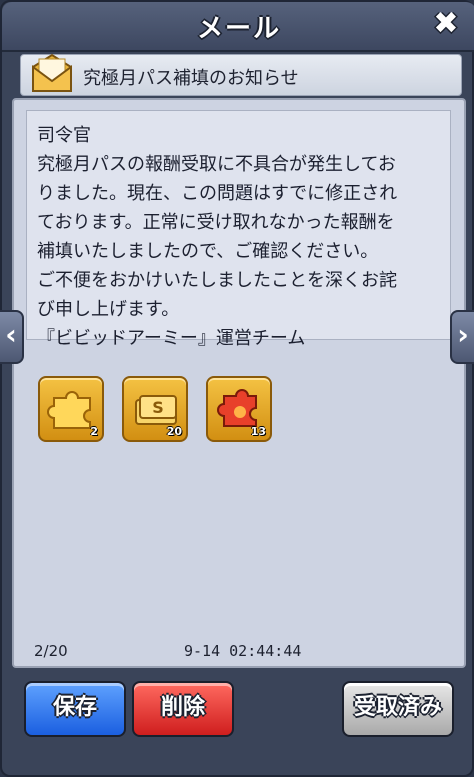 The image size is (474, 777). I want to click on message-line: ております。正常に受け取れなかった報酬を, so click(216, 222).